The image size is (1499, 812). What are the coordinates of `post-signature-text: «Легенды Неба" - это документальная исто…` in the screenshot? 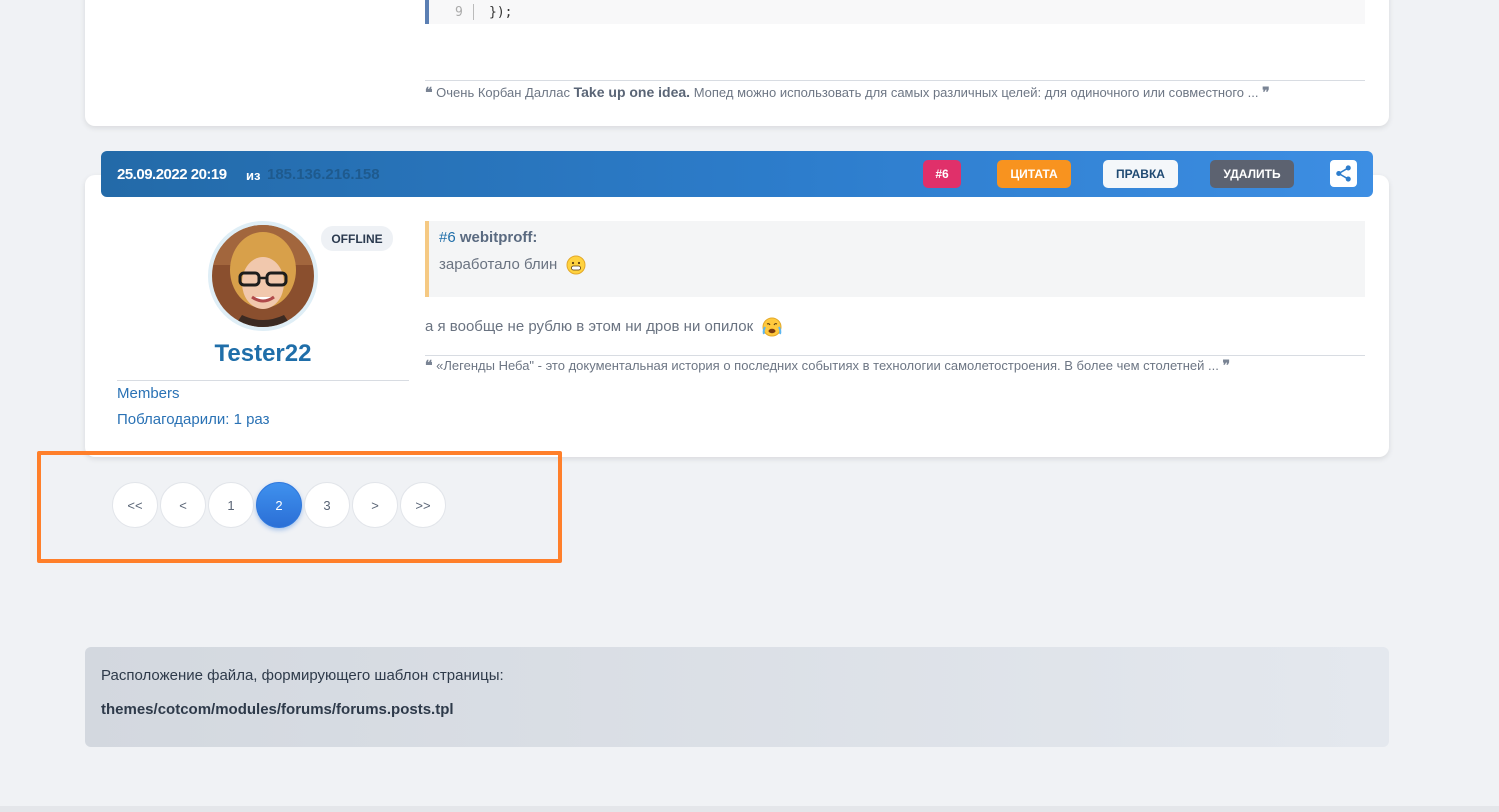 It's located at (827, 365).